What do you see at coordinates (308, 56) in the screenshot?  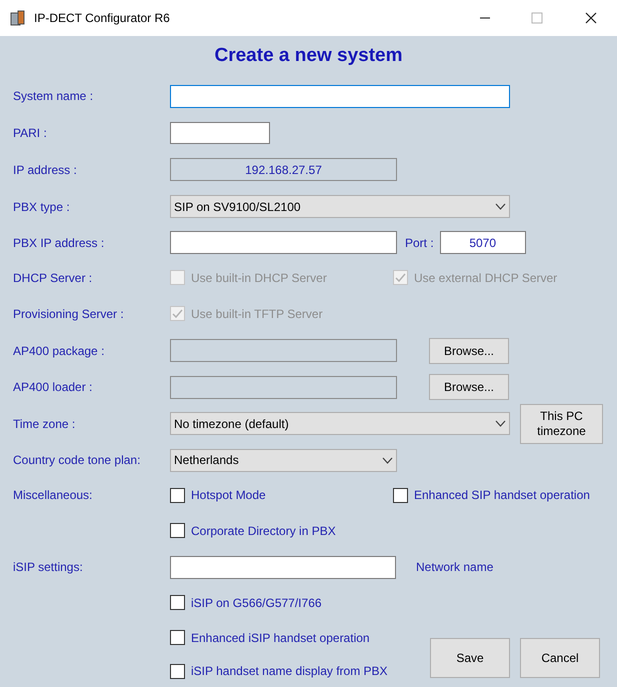 I see `form-heading: Create a new system` at bounding box center [308, 56].